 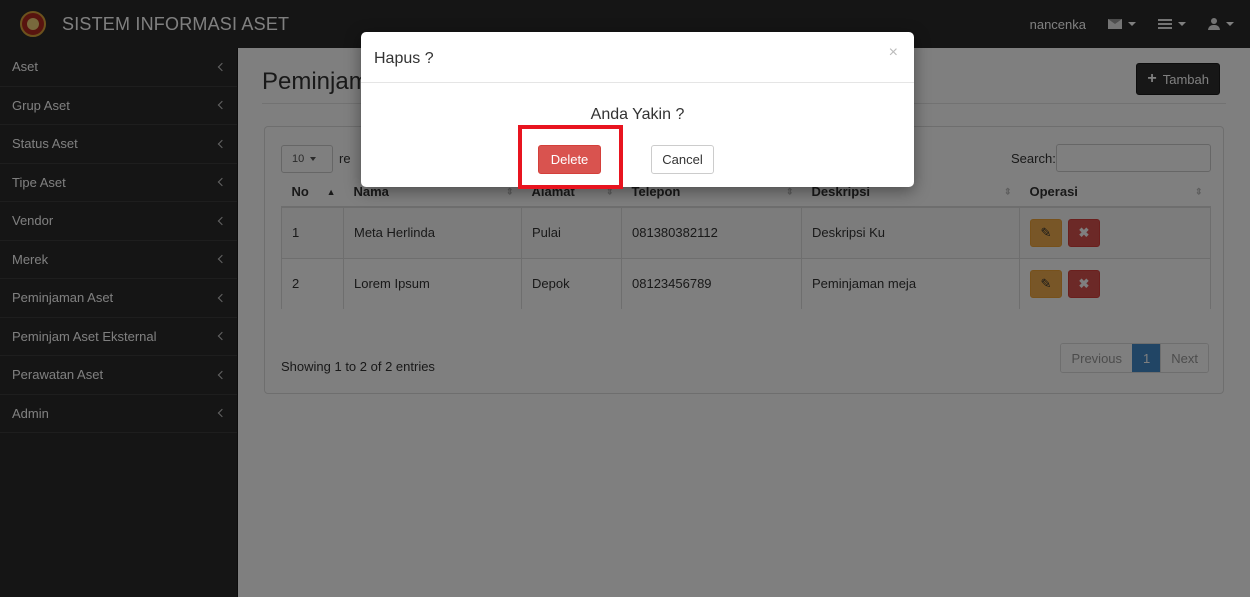 What do you see at coordinates (570, 157) in the screenshot?
I see `highlight-annotation-box` at bounding box center [570, 157].